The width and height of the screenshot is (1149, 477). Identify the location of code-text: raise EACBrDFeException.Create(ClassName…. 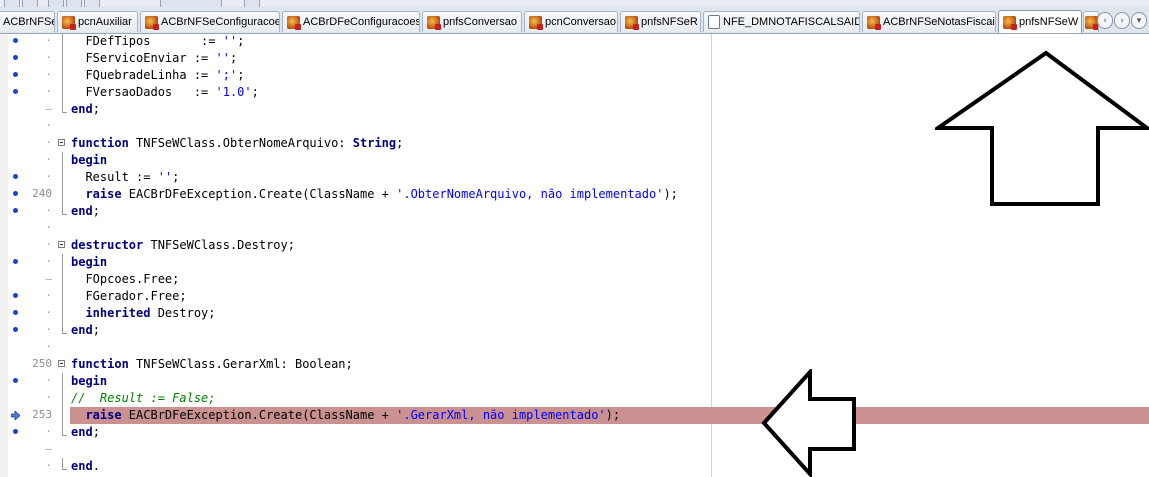
(345, 415).